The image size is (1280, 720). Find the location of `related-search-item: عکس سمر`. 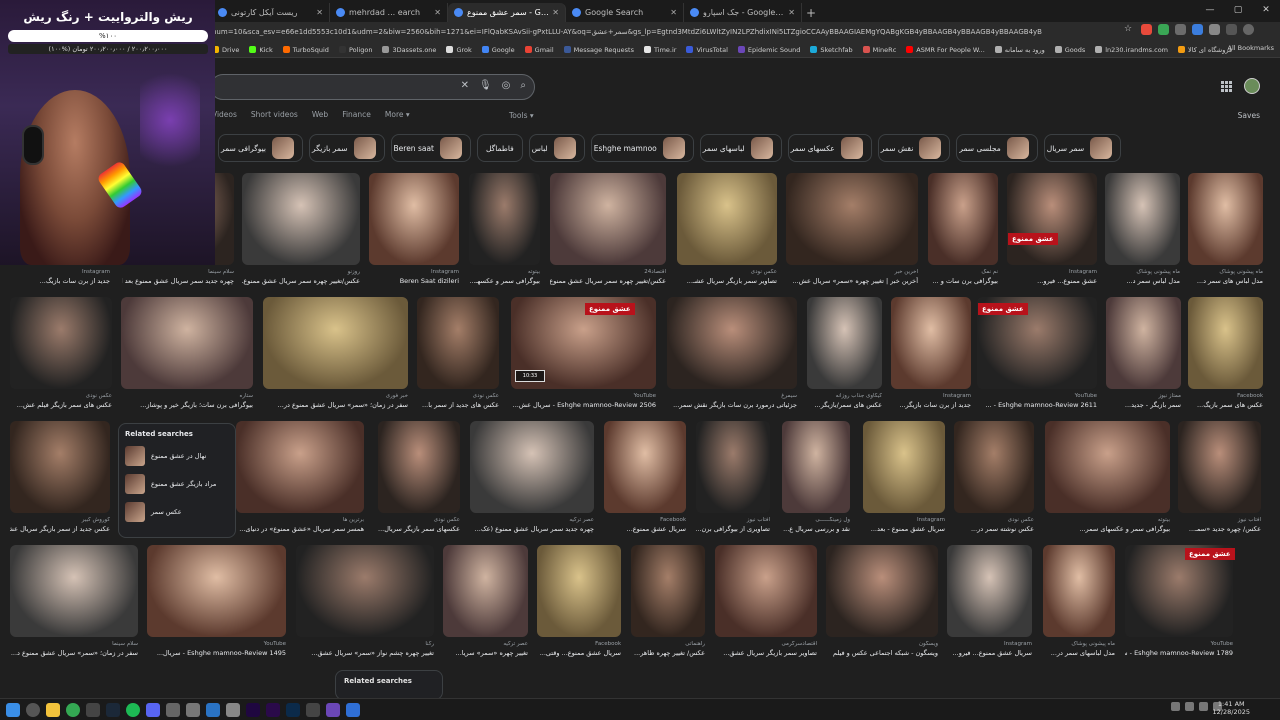

related-search-item: عکس سمر is located at coordinates (177, 512).